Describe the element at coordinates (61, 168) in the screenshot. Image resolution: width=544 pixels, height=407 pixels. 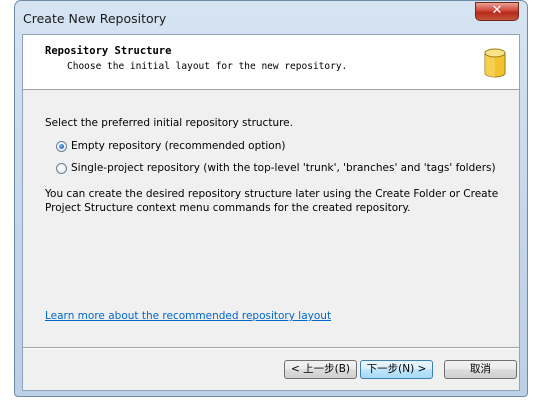
I see `radio-button` at that location.